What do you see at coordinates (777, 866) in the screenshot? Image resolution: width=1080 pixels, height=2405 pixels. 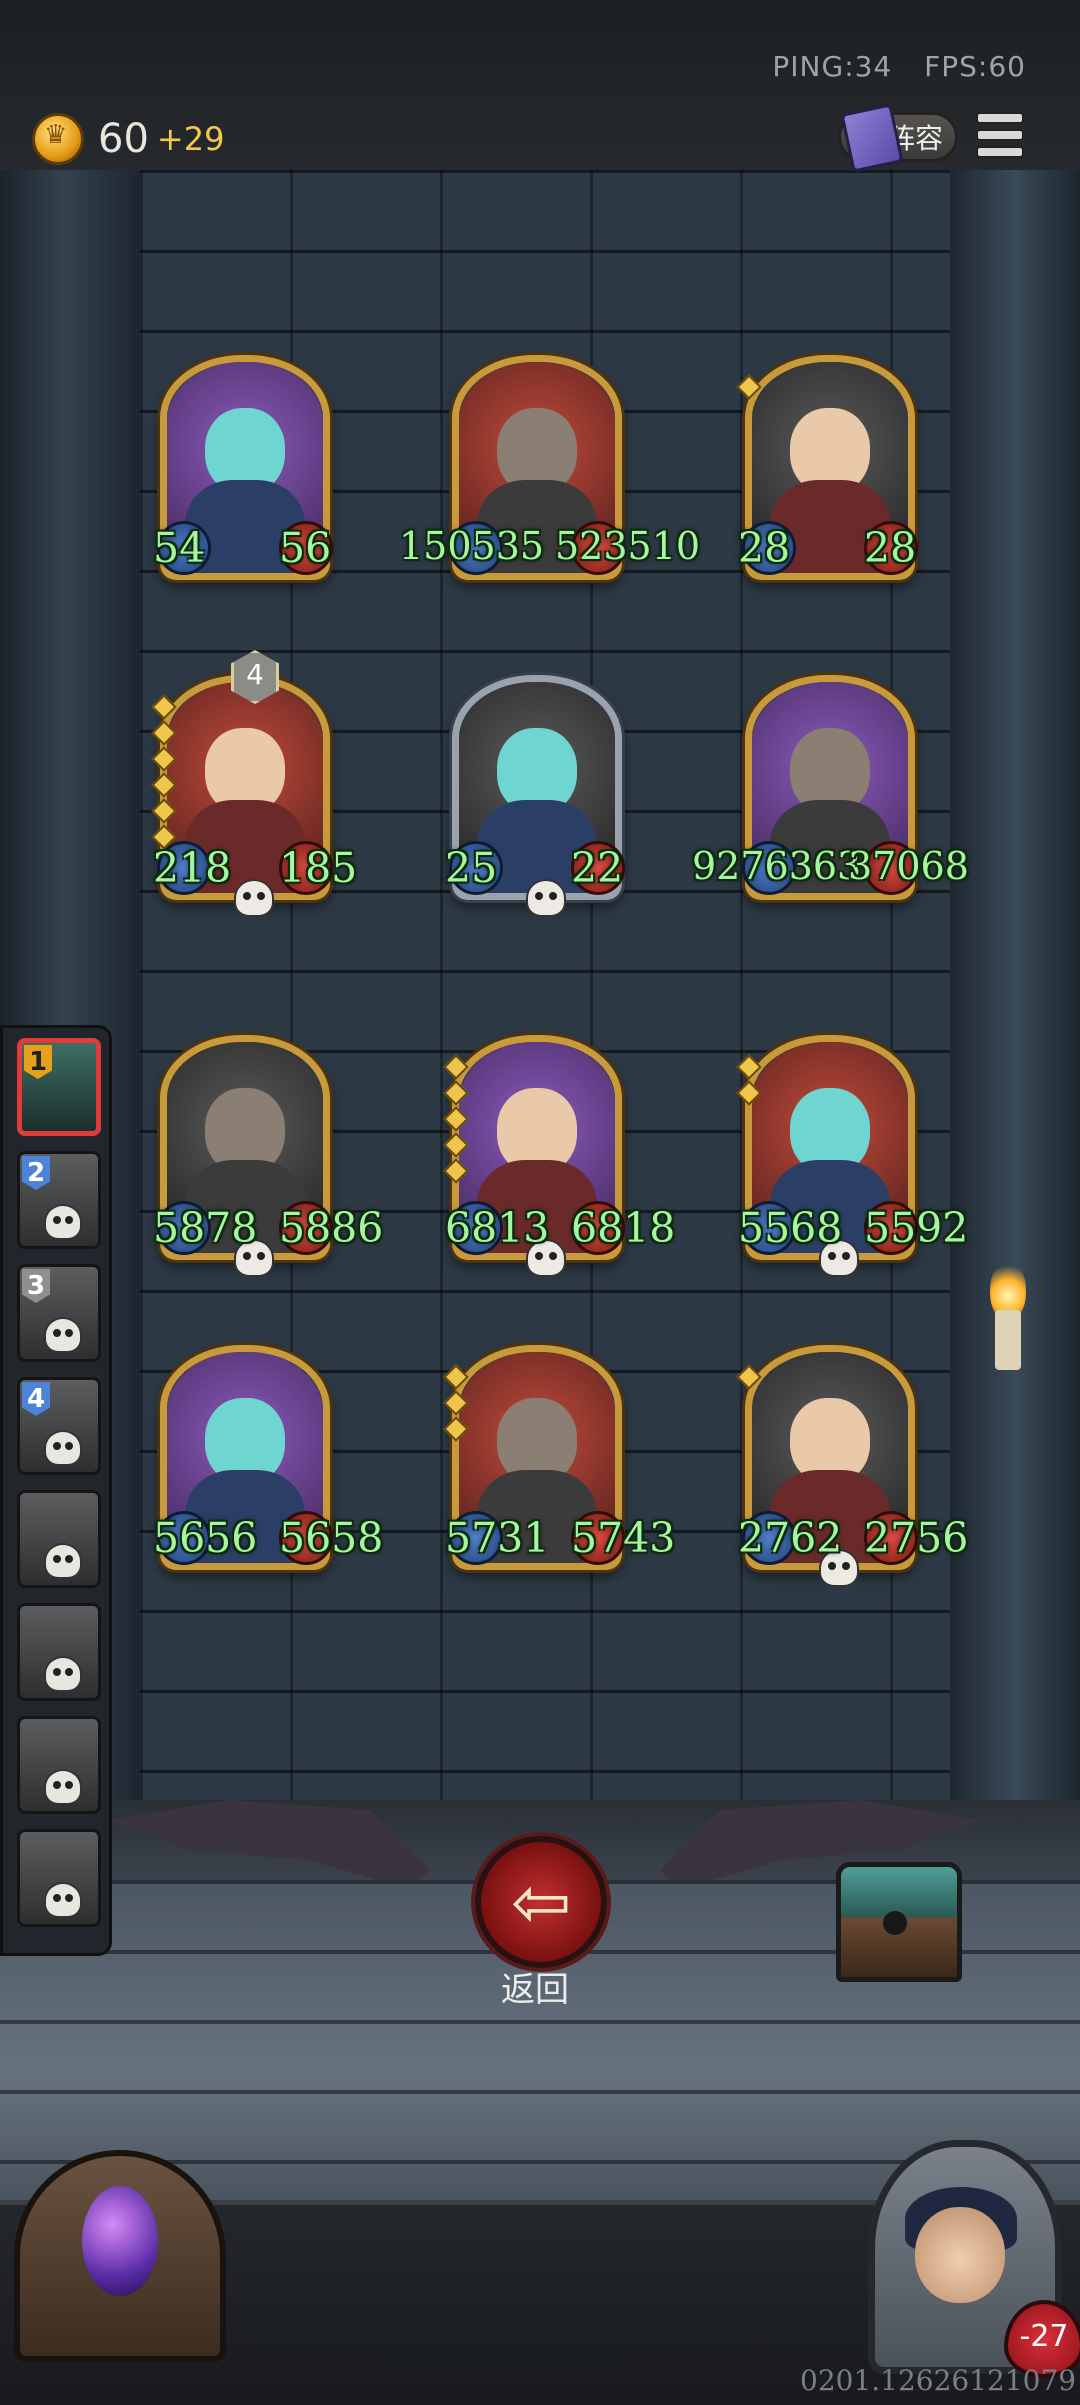 I see `minion-attack: 9276363` at bounding box center [777, 866].